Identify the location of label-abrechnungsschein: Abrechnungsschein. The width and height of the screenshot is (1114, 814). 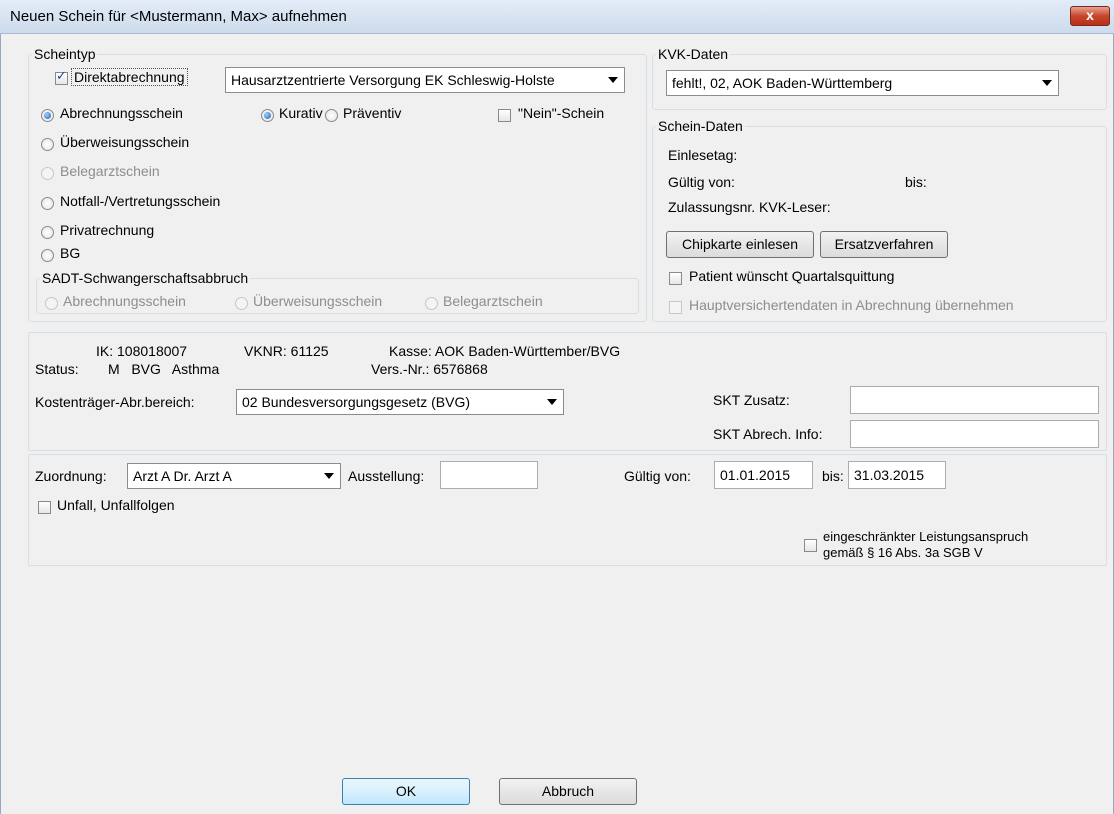
(121, 113).